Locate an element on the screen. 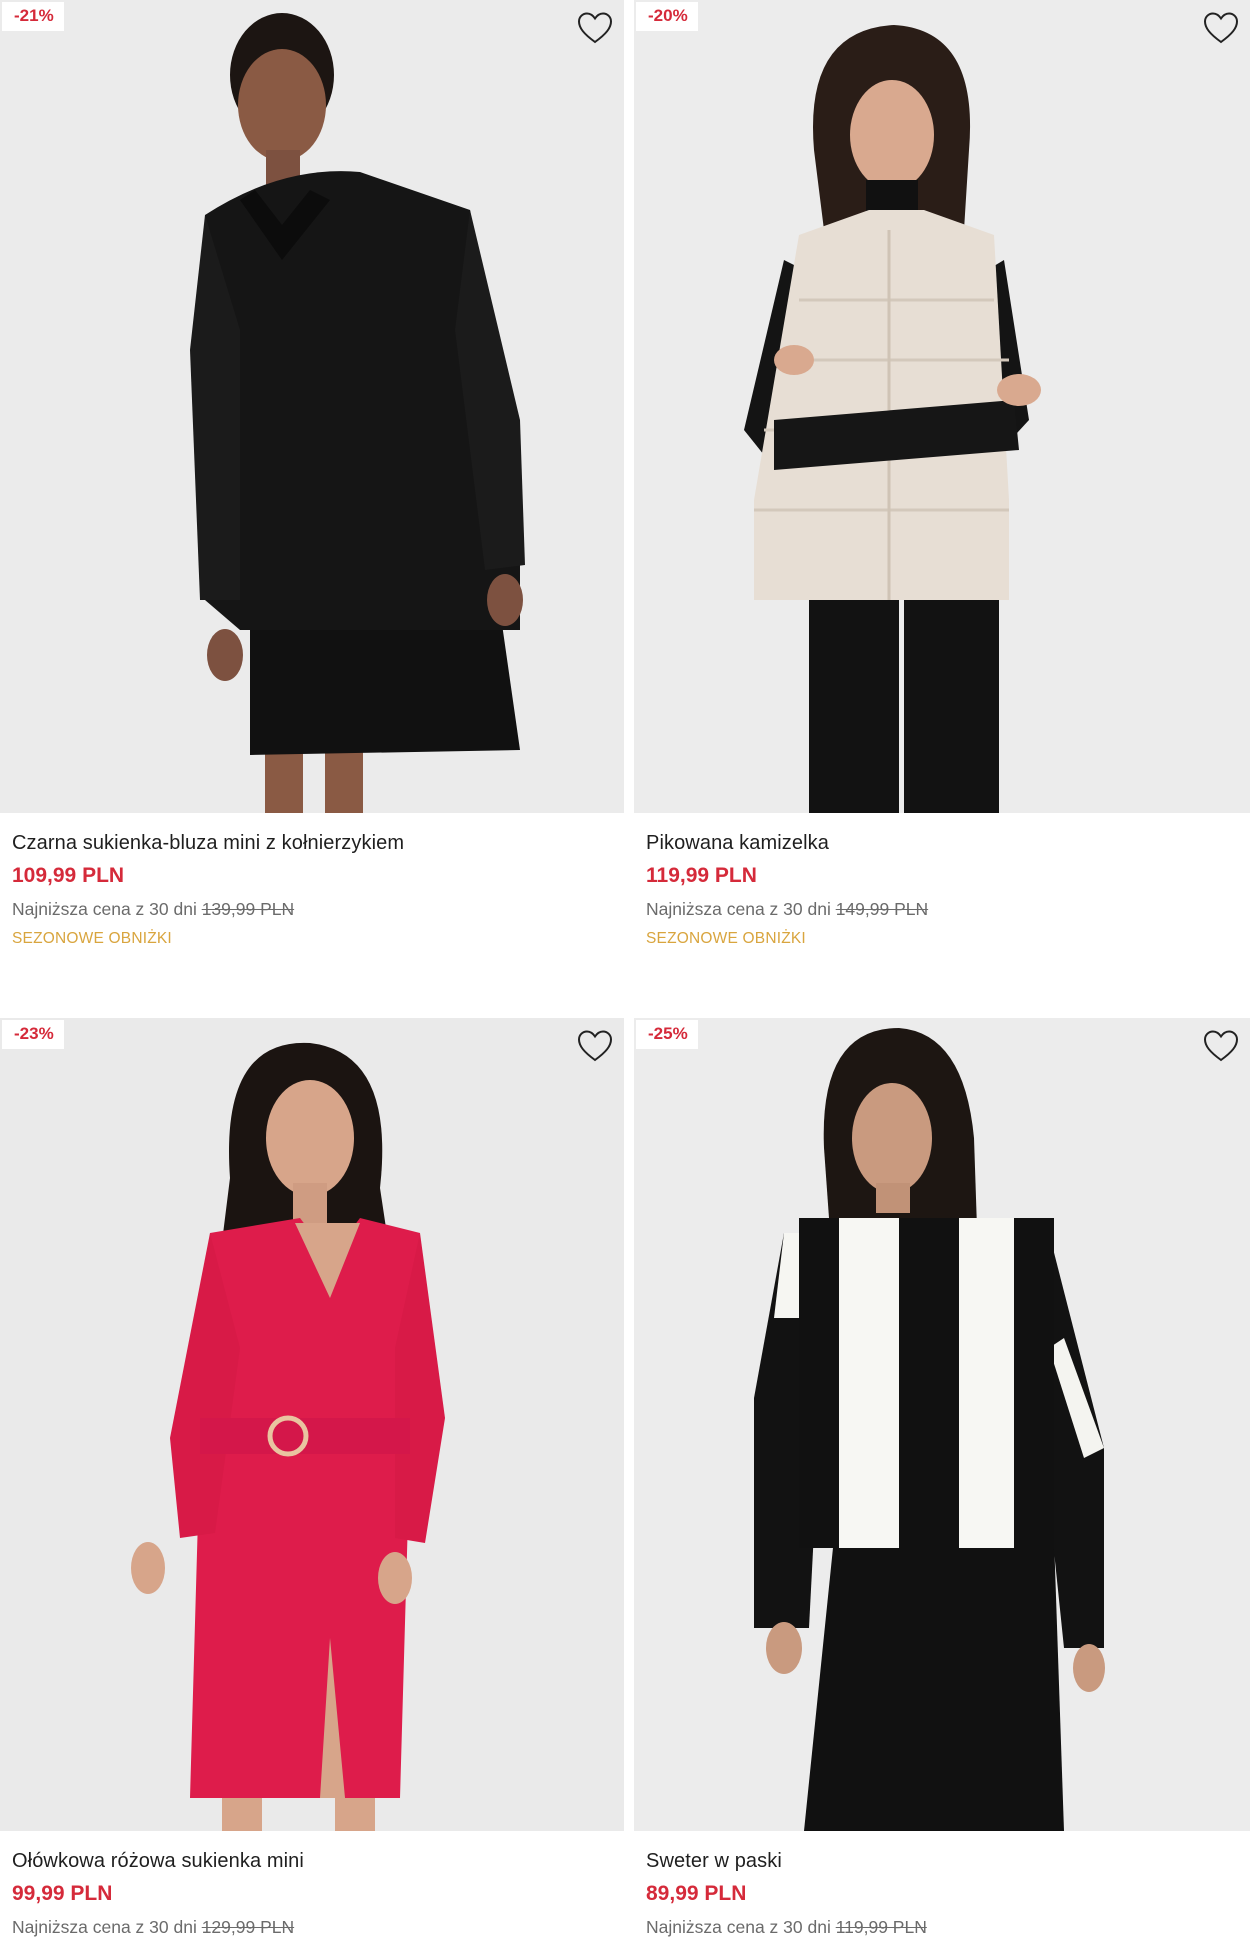 The width and height of the screenshot is (1250, 1960). product-price: 119,99 PLN is located at coordinates (701, 875).